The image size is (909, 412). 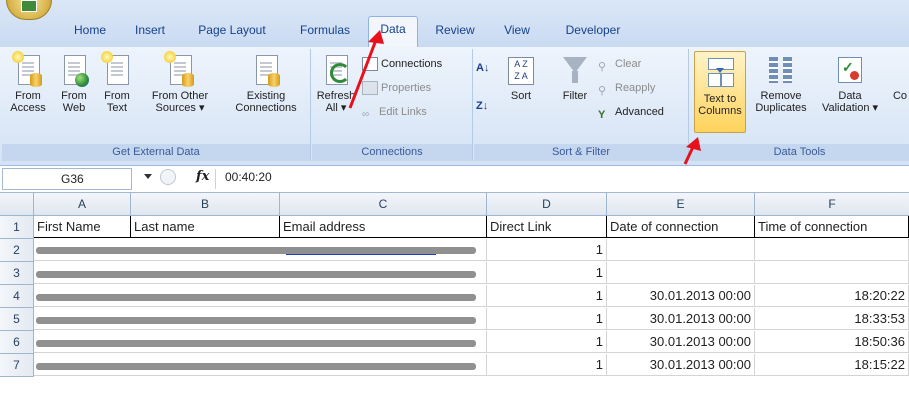 I want to click on cell-b1: Last name, so click(x=205, y=227).